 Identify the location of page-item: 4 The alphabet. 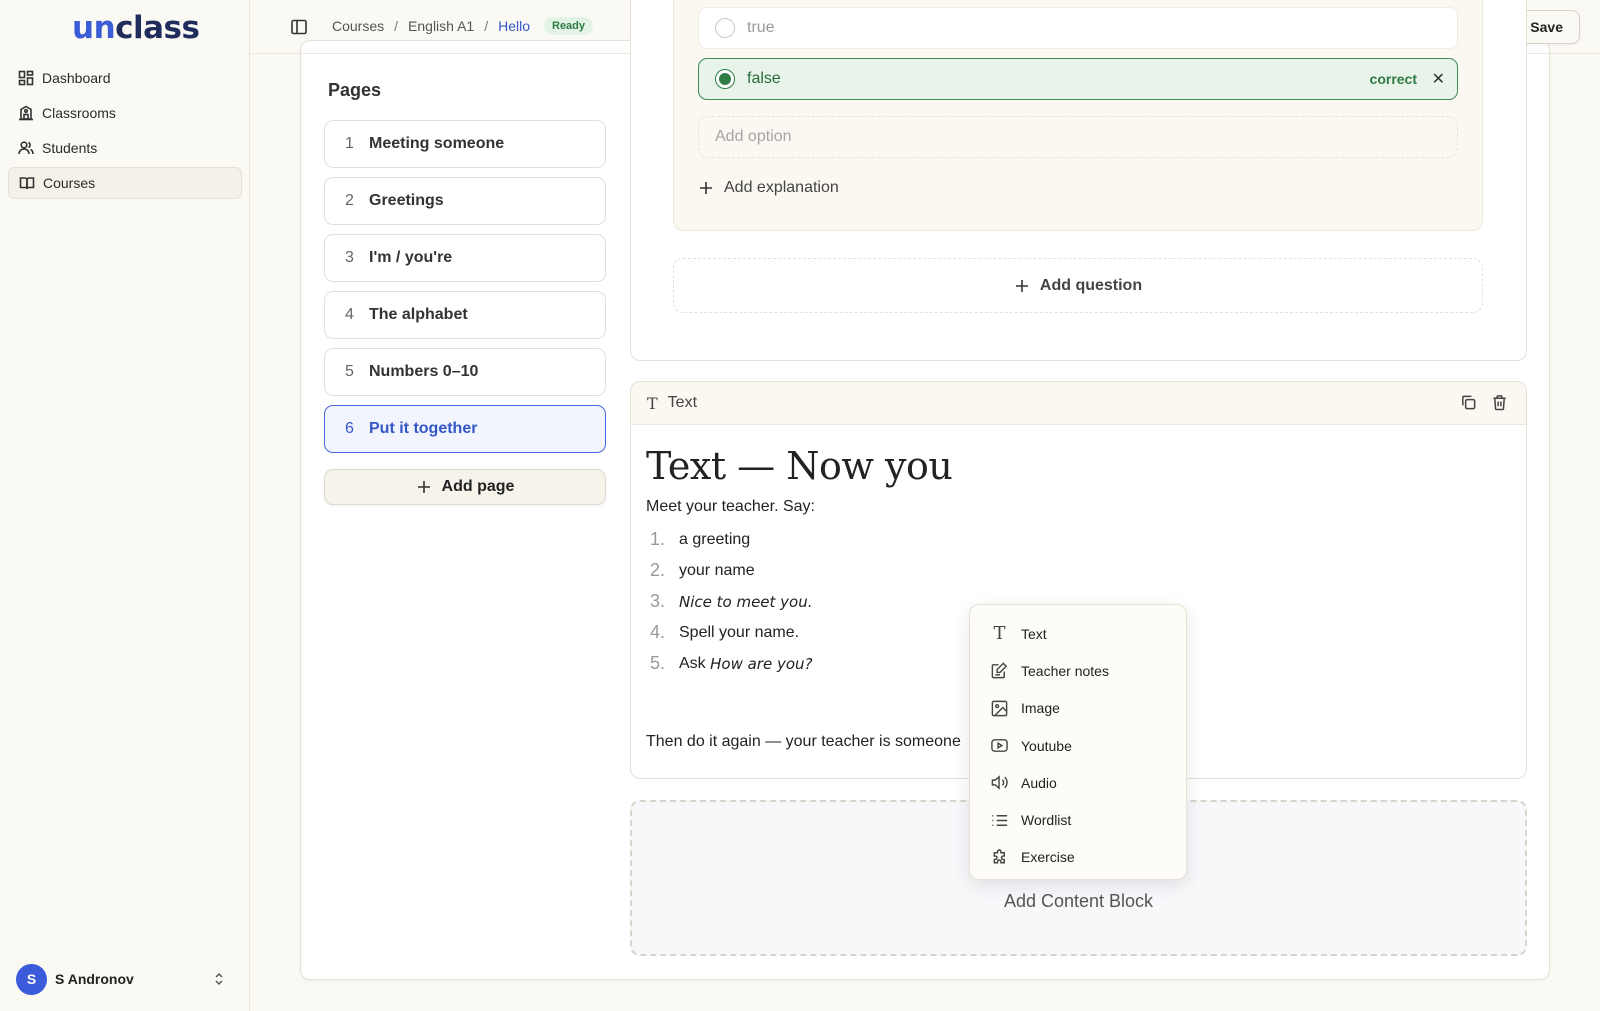
(465, 315).